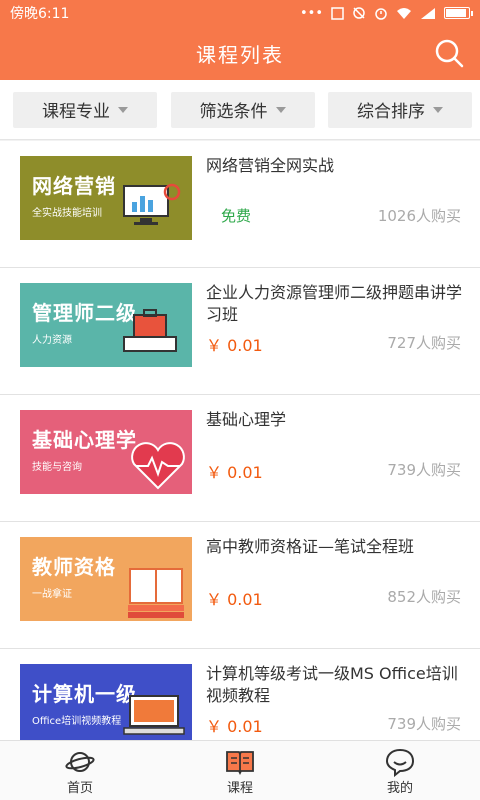 The height and width of the screenshot is (800, 480). Describe the element at coordinates (334, 303) in the screenshot. I see `course-title: 企业人力资源管理师二级押题串讲学习班` at that location.